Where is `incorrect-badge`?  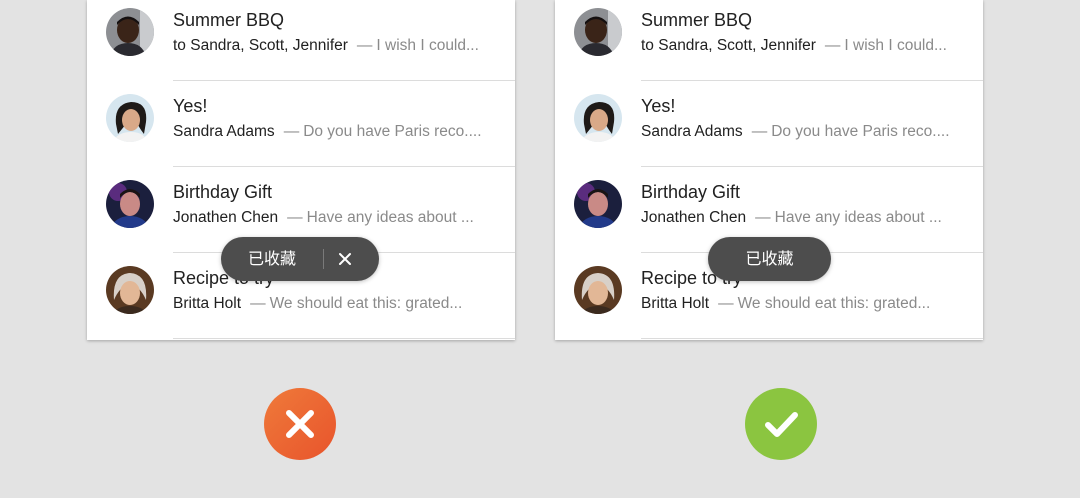
incorrect-badge is located at coordinates (300, 424).